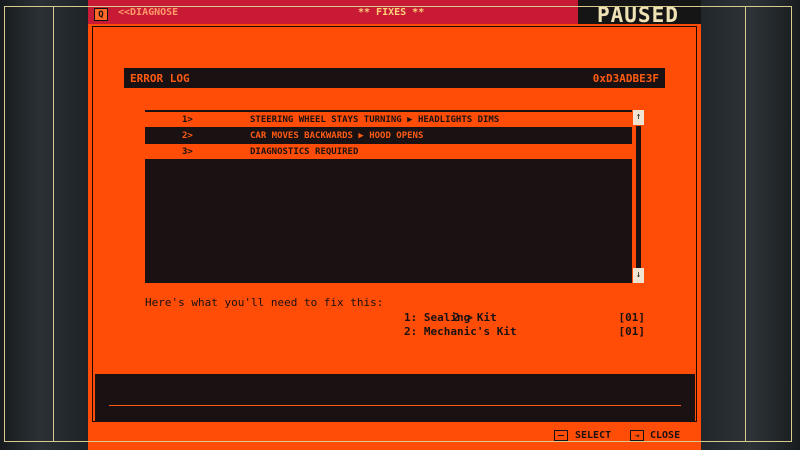 The height and width of the screenshot is (450, 800). What do you see at coordinates (187, 120) in the screenshot?
I see `row-number: 1>` at bounding box center [187, 120].